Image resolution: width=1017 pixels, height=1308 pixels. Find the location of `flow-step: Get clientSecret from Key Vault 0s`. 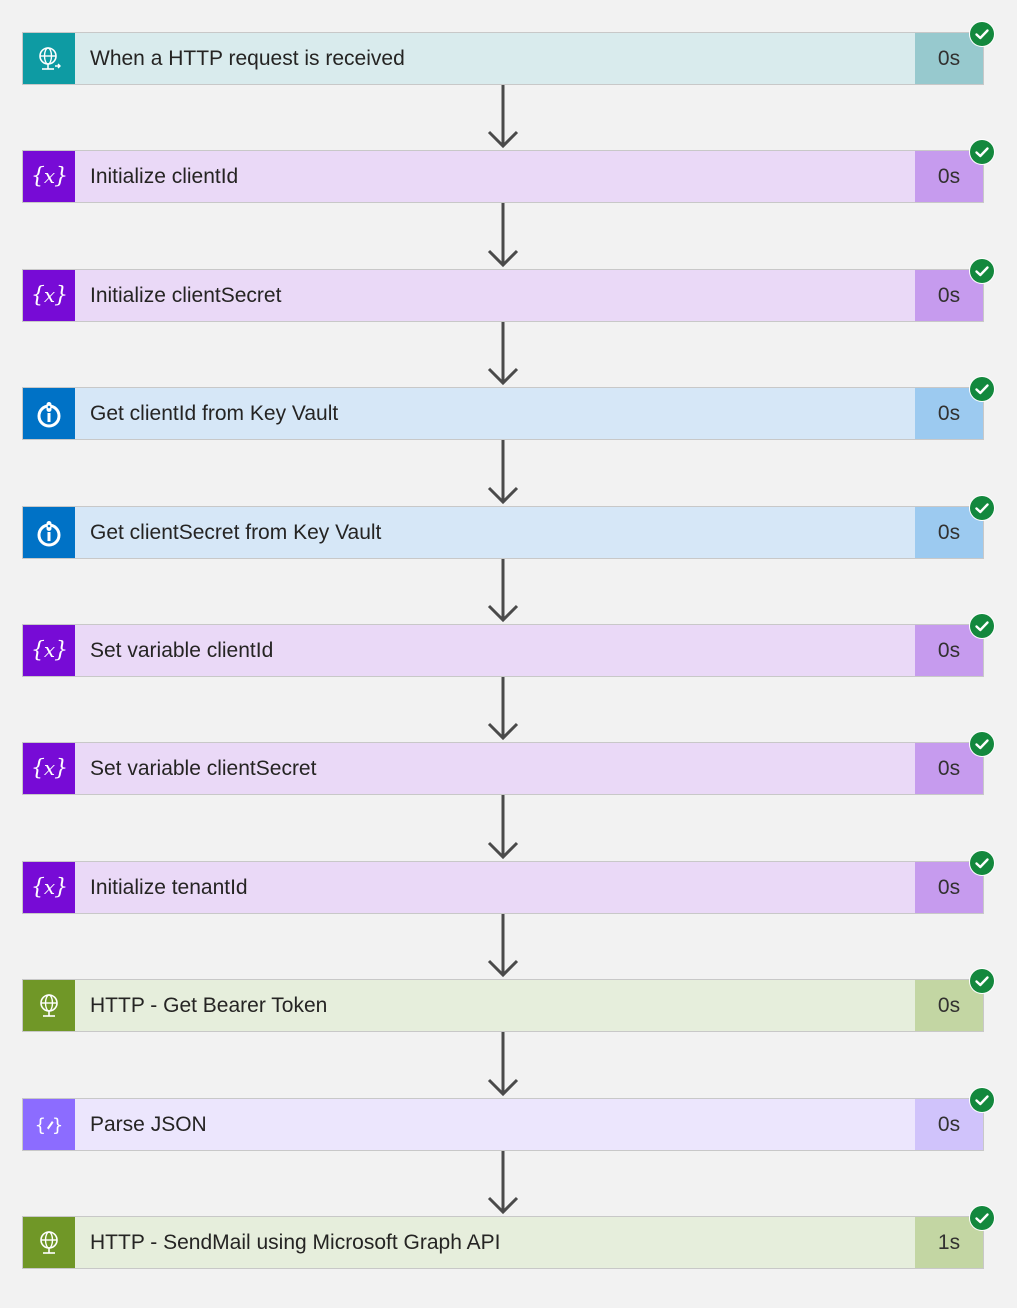

flow-step: Get clientSecret from Key Vault 0s is located at coordinates (508, 527).